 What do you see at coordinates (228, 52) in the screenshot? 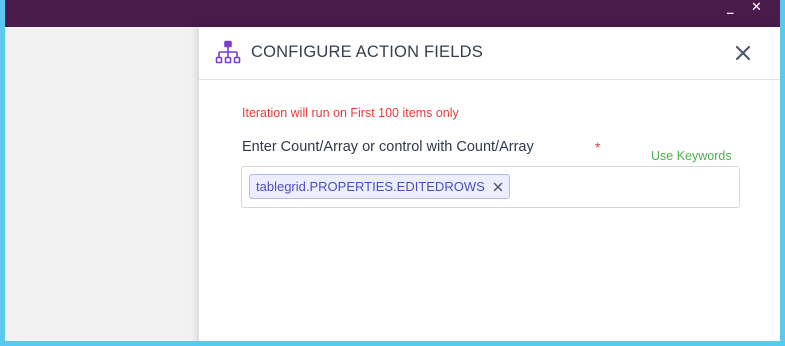
I see `hierarchy-icon` at bounding box center [228, 52].